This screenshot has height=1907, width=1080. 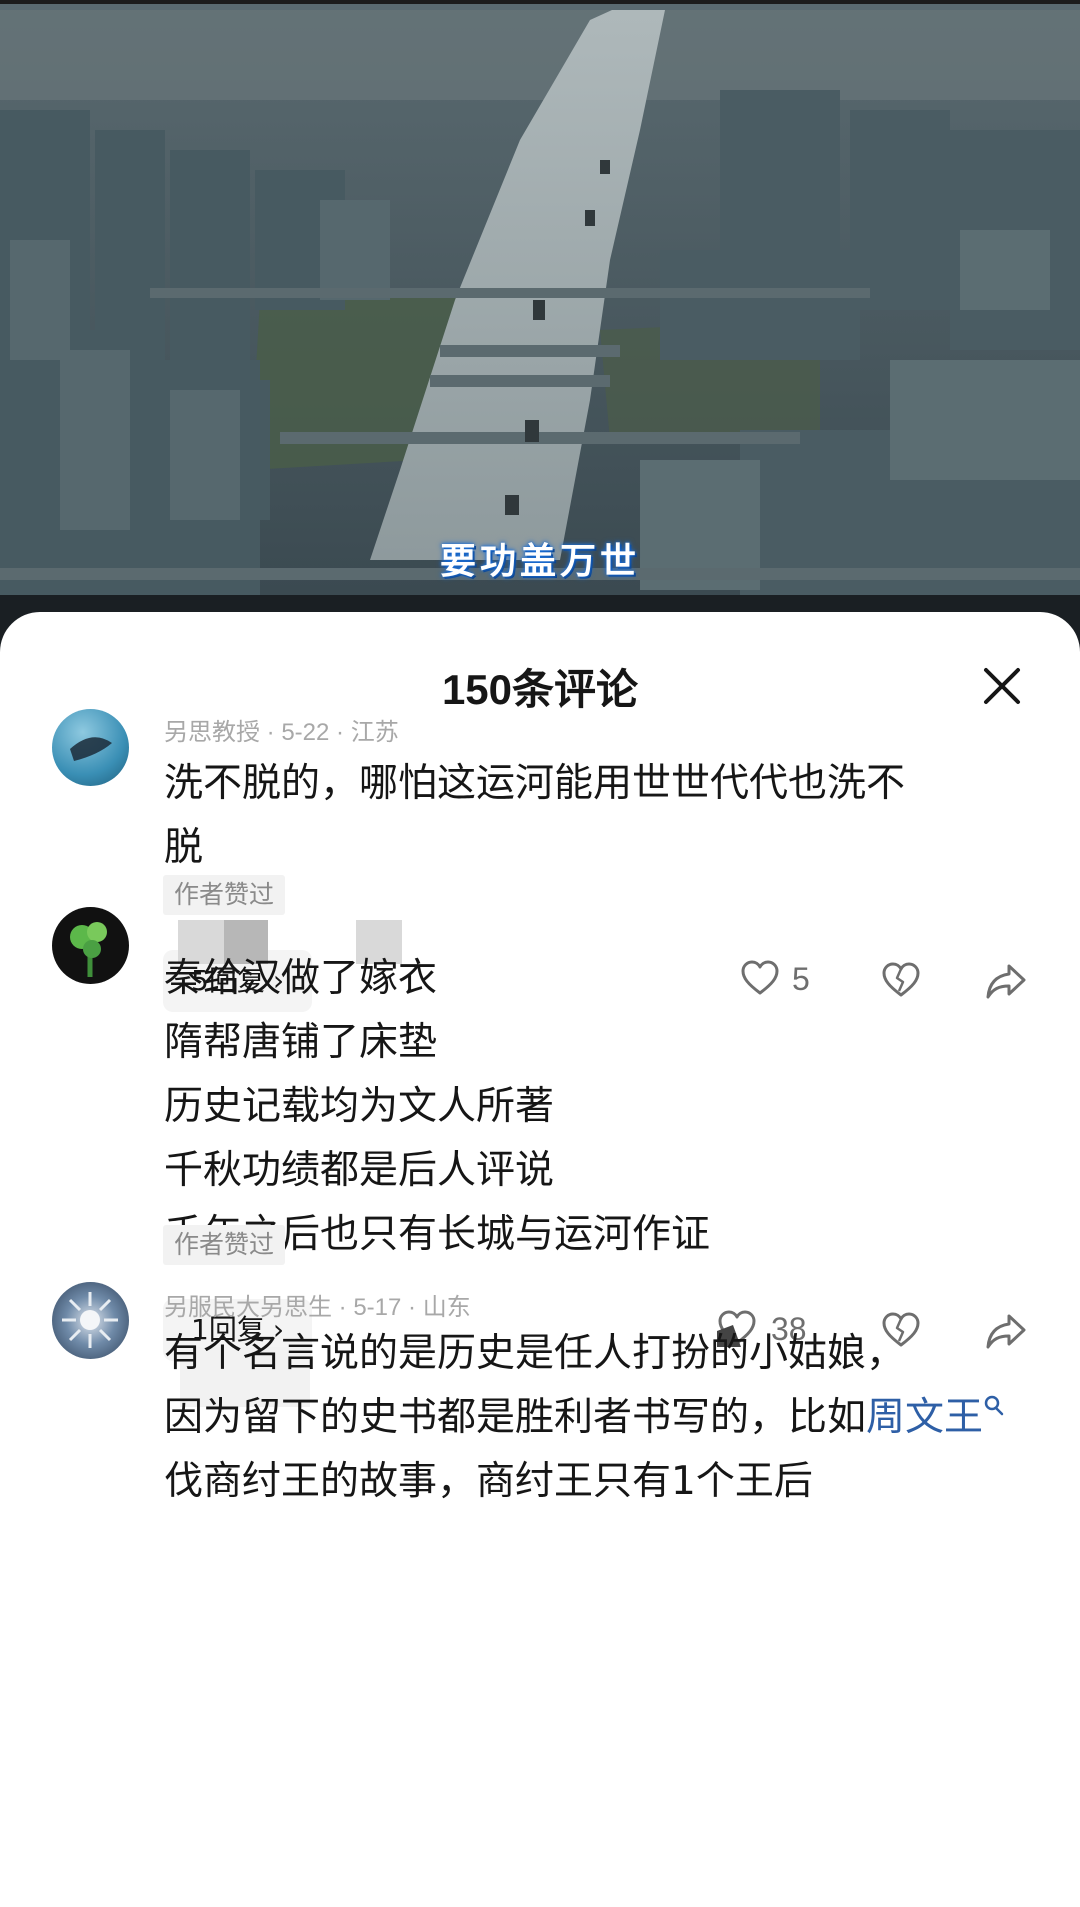 I want to click on search-link: 周文王, so click(x=935, y=1417).